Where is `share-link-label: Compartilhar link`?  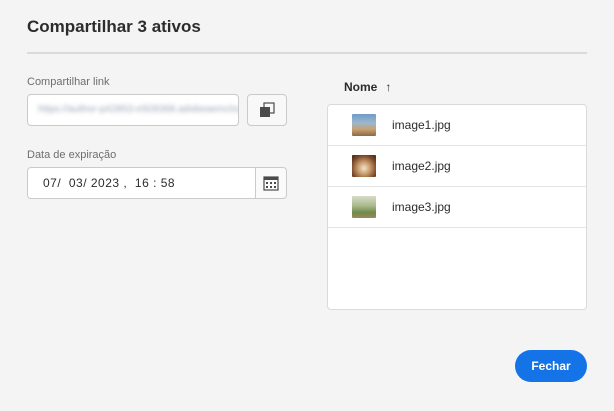
share-link-label: Compartilhar link is located at coordinates (68, 82).